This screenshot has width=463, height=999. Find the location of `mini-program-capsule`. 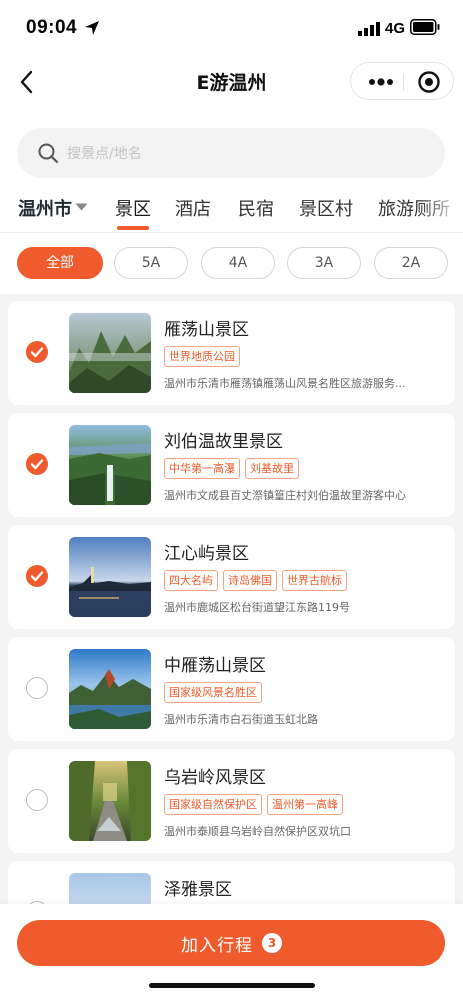

mini-program-capsule is located at coordinates (402, 81).